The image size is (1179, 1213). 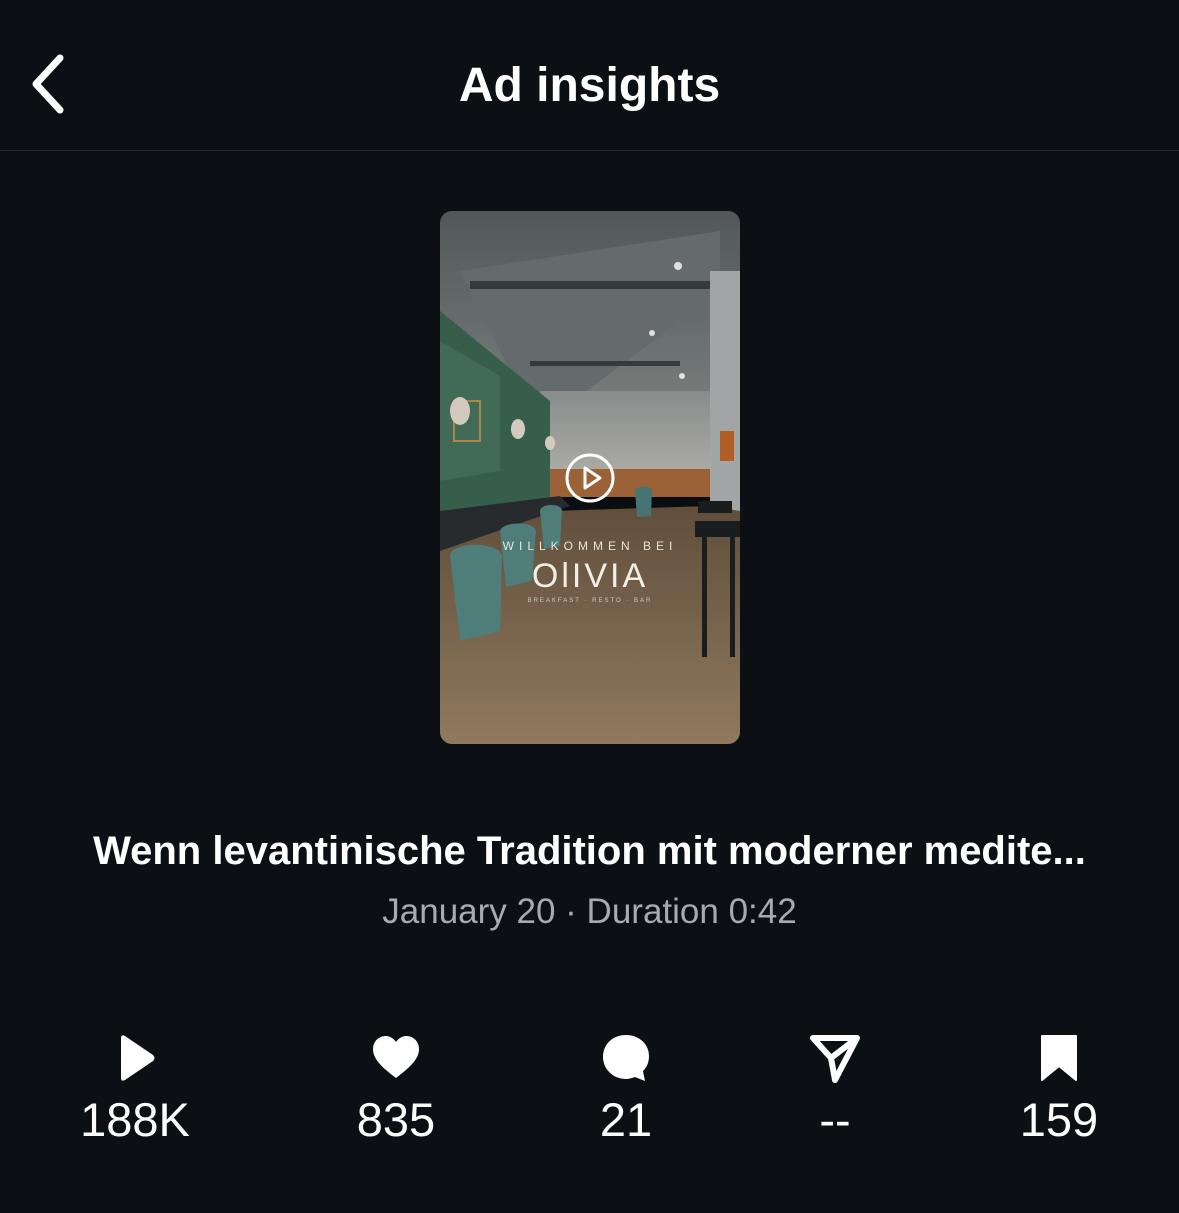 I want to click on bookmark-icon, so click(x=1059, y=1058).